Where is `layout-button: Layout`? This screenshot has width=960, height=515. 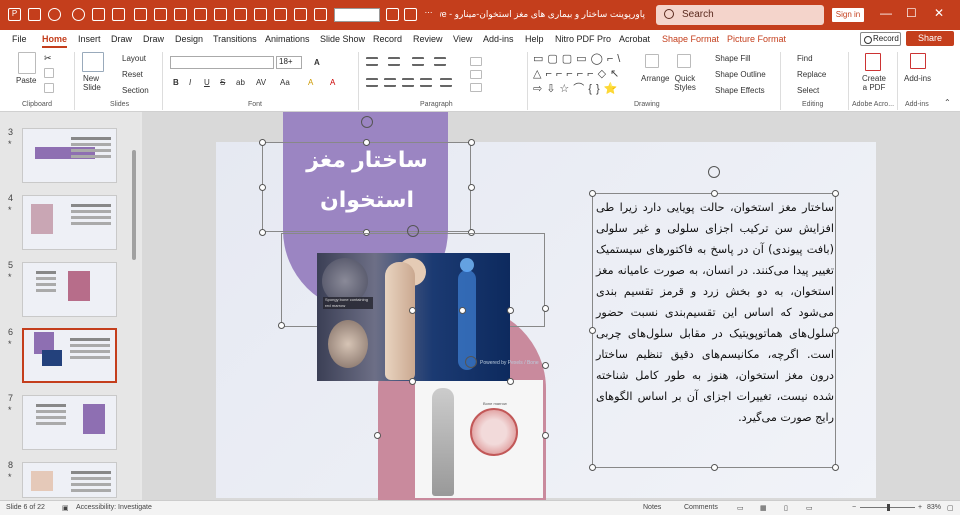 layout-button: Layout is located at coordinates (134, 58).